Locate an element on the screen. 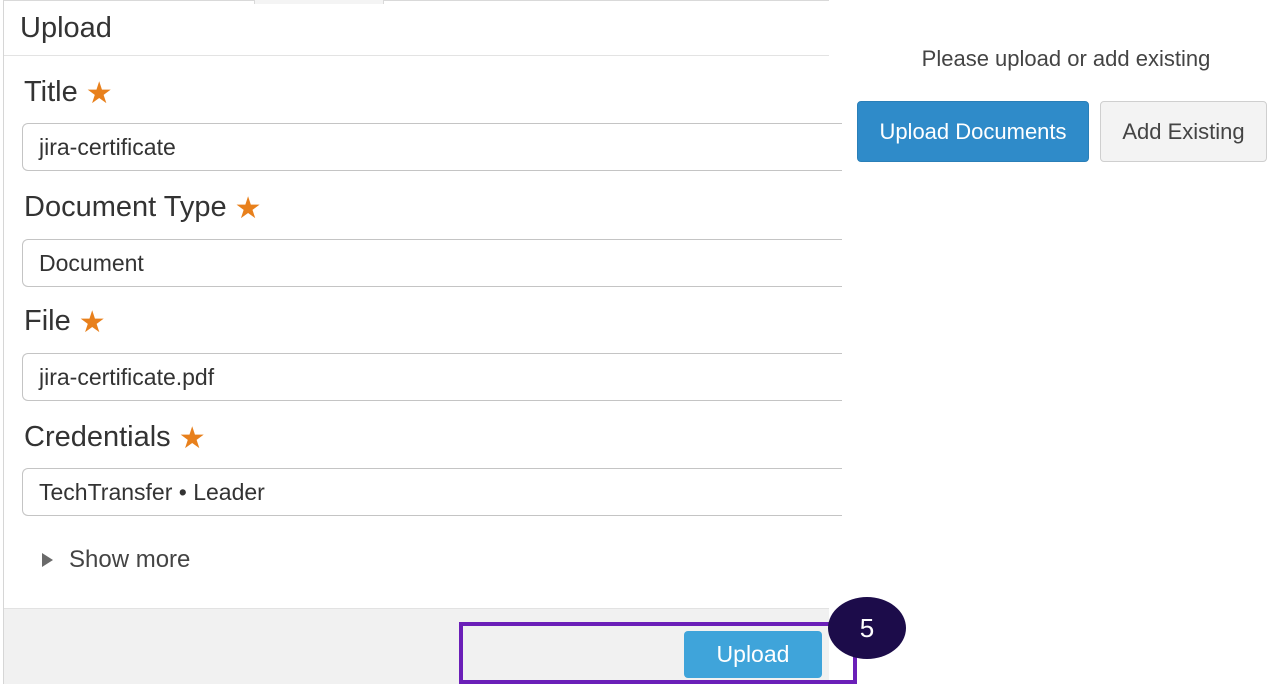 This screenshot has height=684, width=1267. document-type-label-text: Document Type is located at coordinates (125, 207).